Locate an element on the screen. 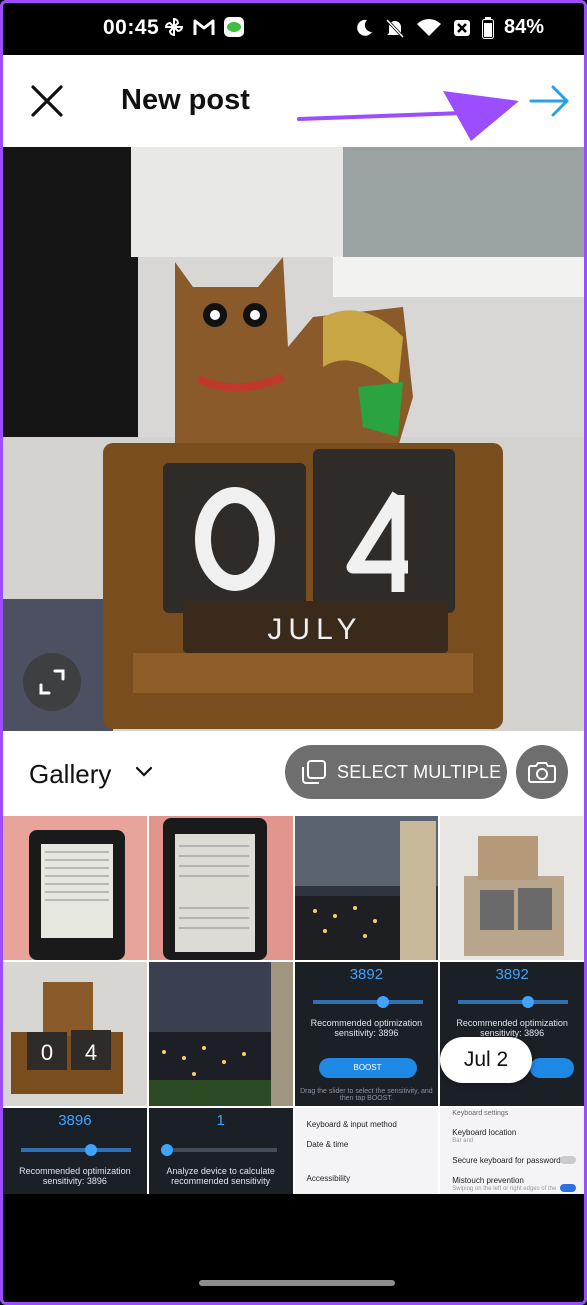  annotation-arrow-icon is located at coordinates (408, 116).